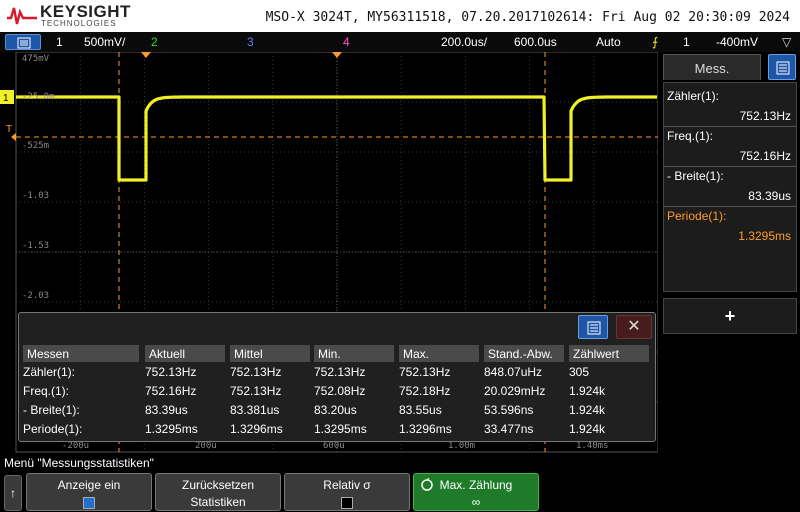  I want to click on softkey-label: Relativ σ, so click(347, 485).